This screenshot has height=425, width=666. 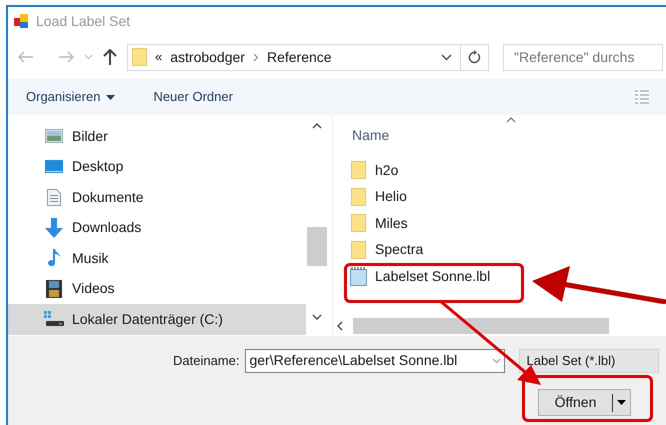 I want to click on file-name: Spectra, so click(x=399, y=250).